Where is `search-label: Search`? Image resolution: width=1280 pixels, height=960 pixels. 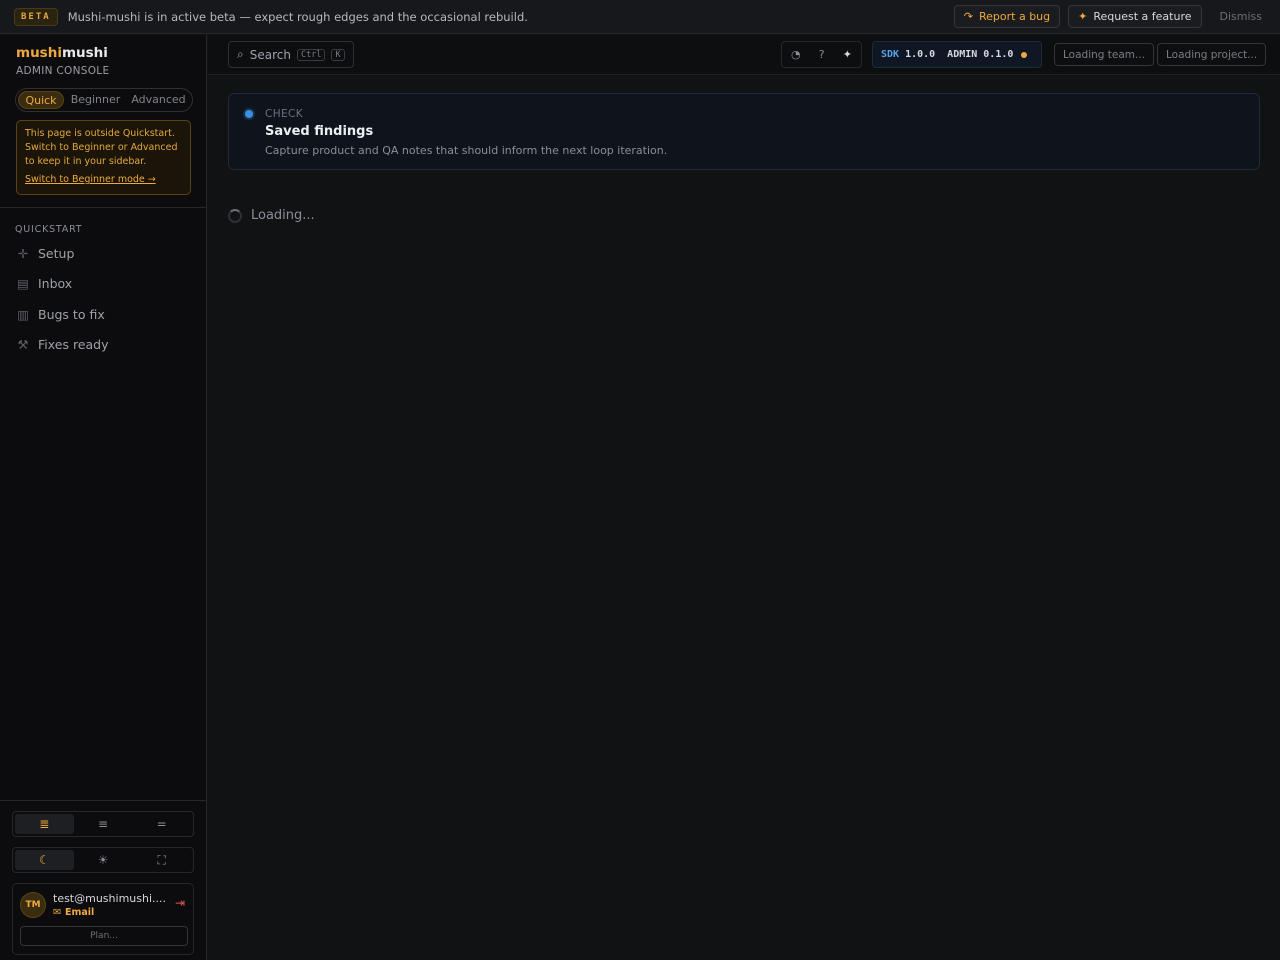 search-label: Search is located at coordinates (270, 54).